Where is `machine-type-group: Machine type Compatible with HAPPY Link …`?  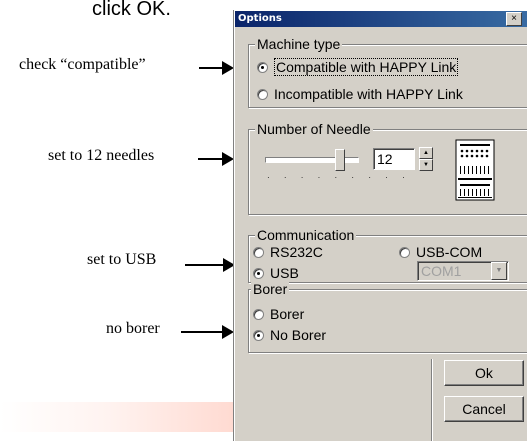 machine-type-group: Machine type Compatible with HAPPY Link … is located at coordinates (387, 72).